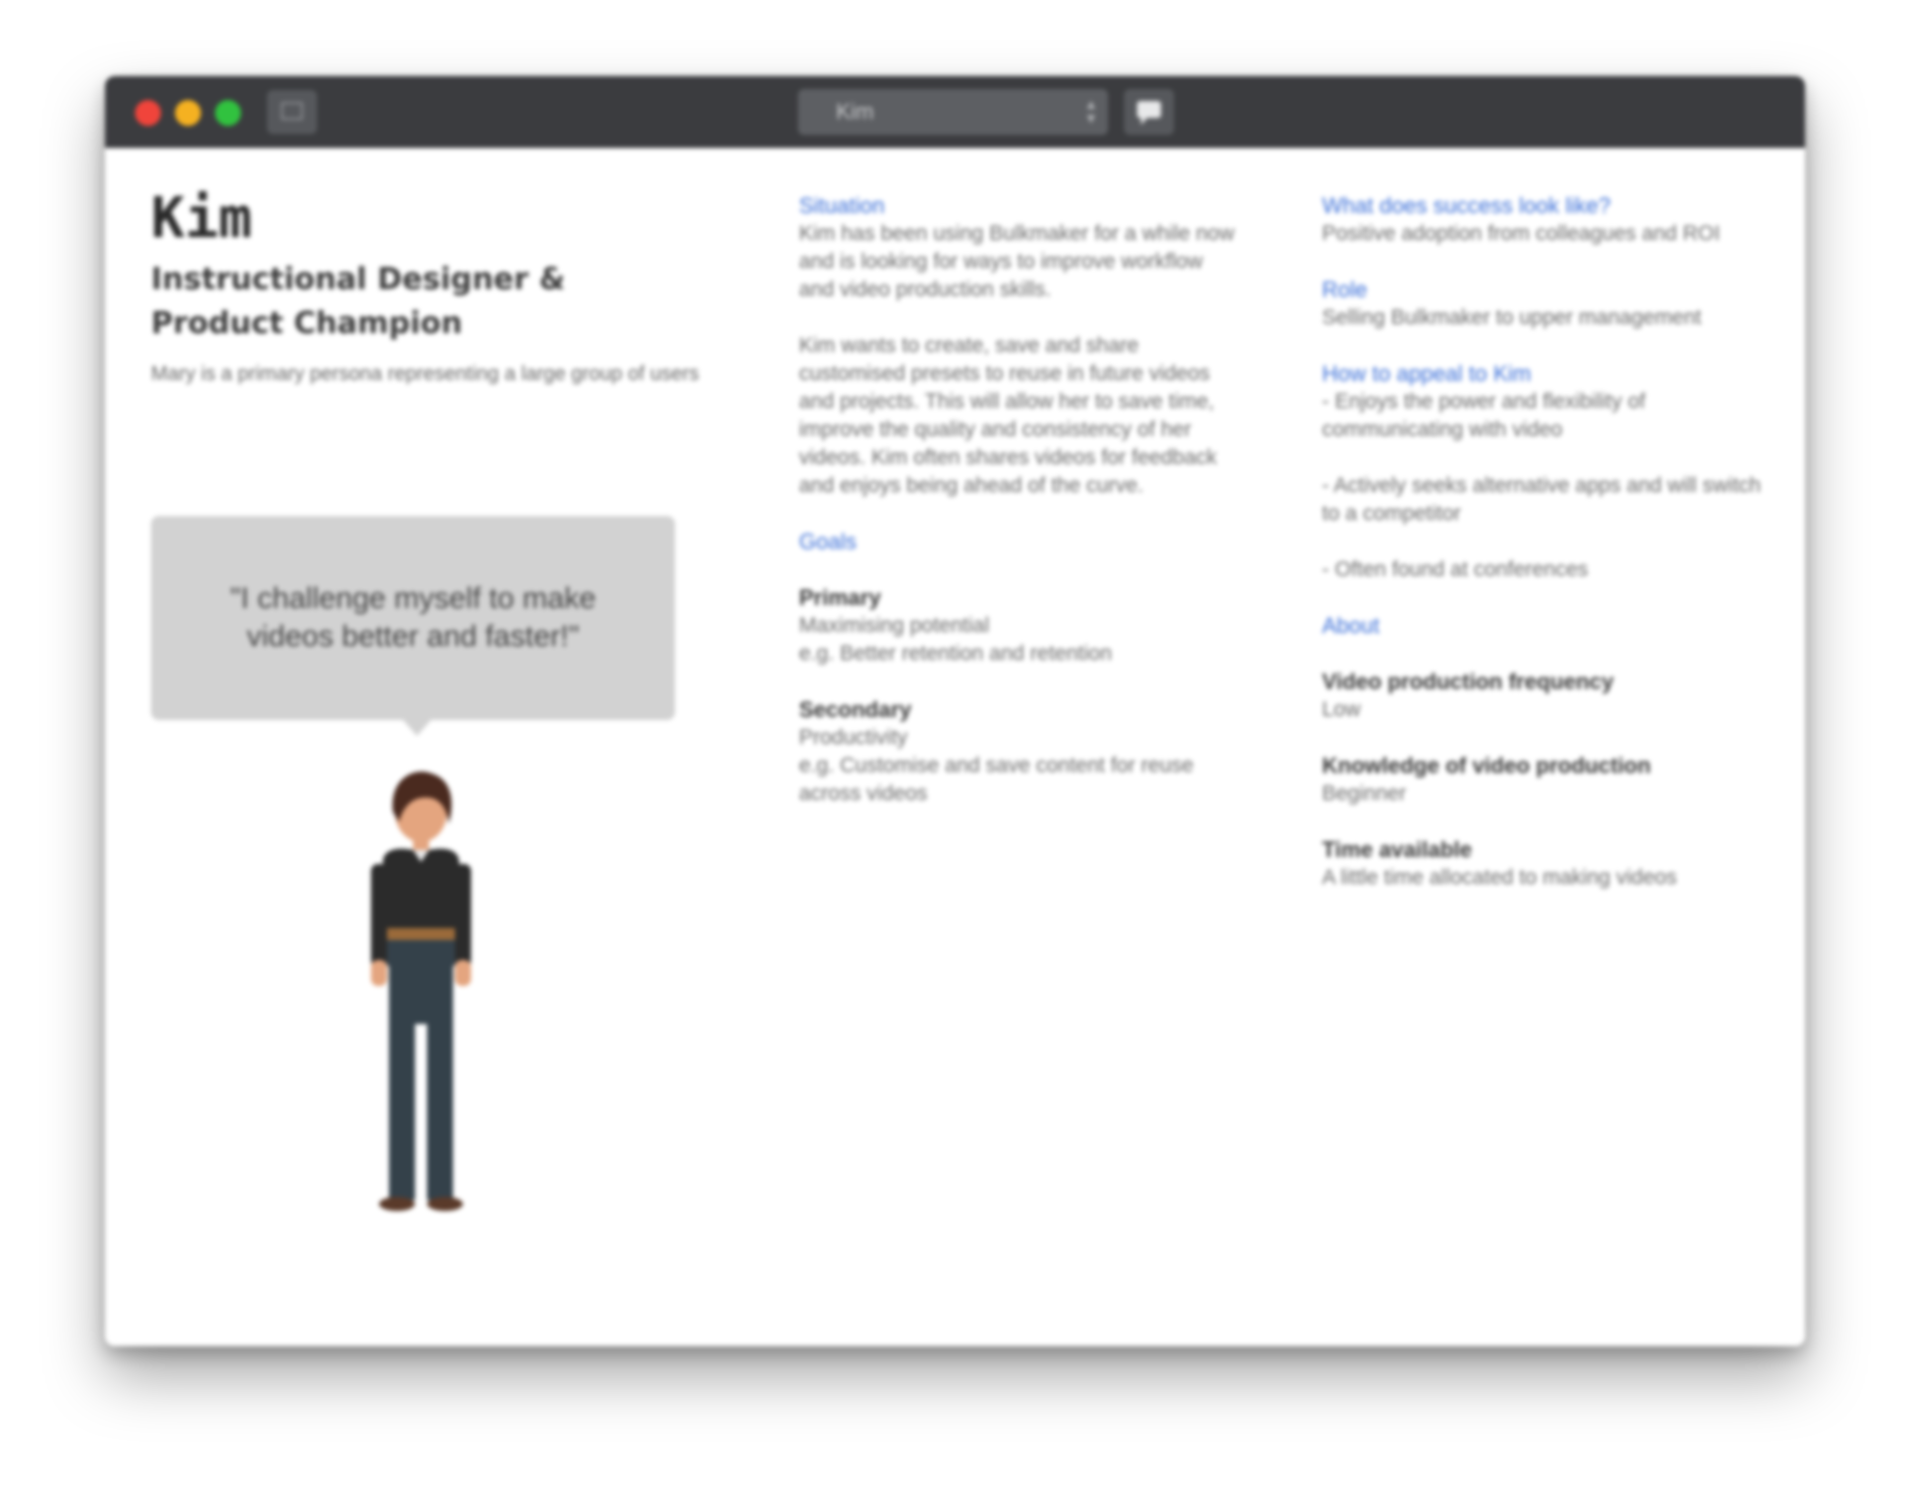 This screenshot has width=1908, height=1490. Describe the element at coordinates (1455, 569) in the screenshot. I see `appeal-item: - Often found at conferences` at that location.